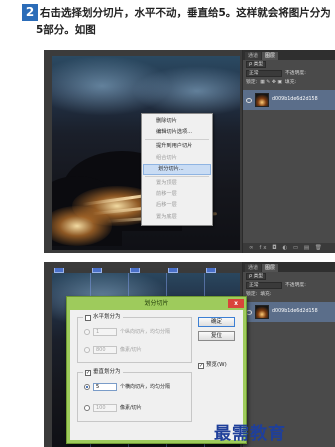 The height and width of the screenshot is (447, 335). I want to click on vertical-checkbox: ✓ 垂直划分为, so click(103, 372).